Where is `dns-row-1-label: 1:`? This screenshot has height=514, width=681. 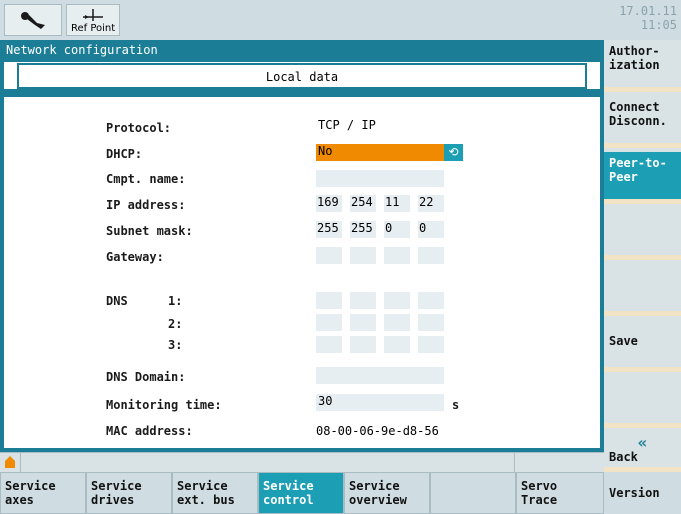 dns-row-1-label: 1: is located at coordinates (175, 301).